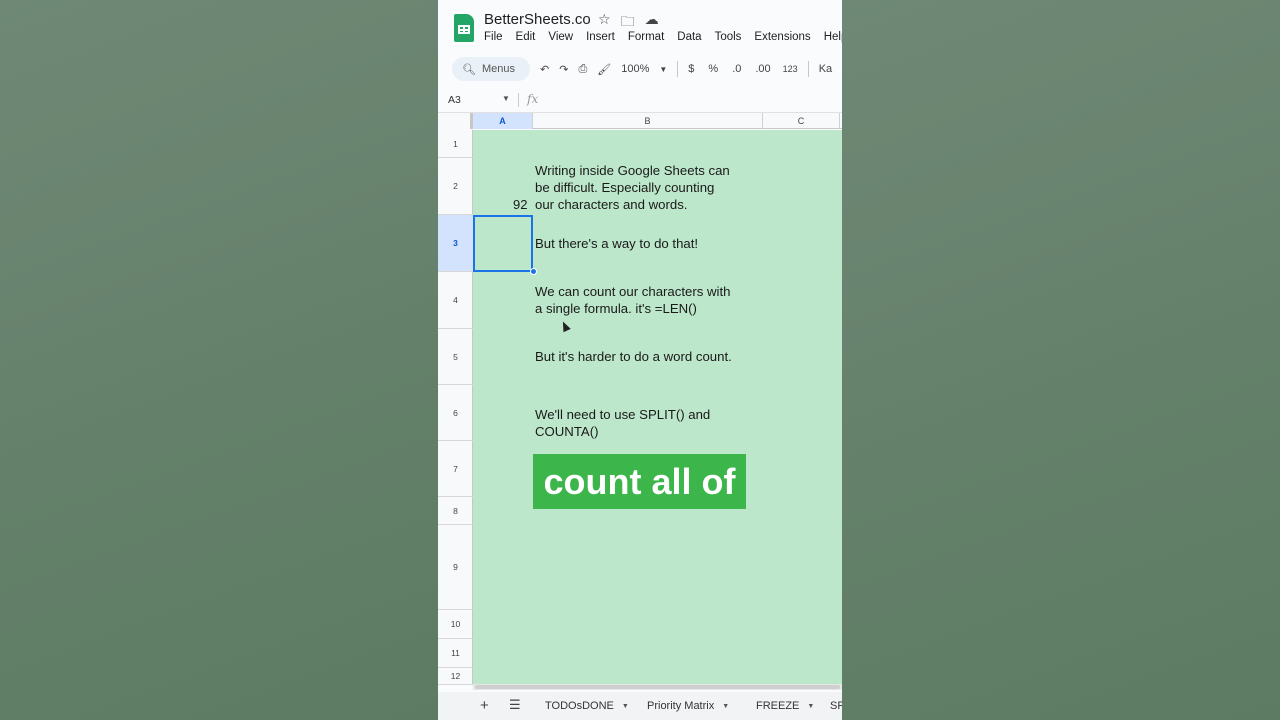 The width and height of the screenshot is (1280, 720). I want to click on scrollbar-thumb, so click(657, 687).